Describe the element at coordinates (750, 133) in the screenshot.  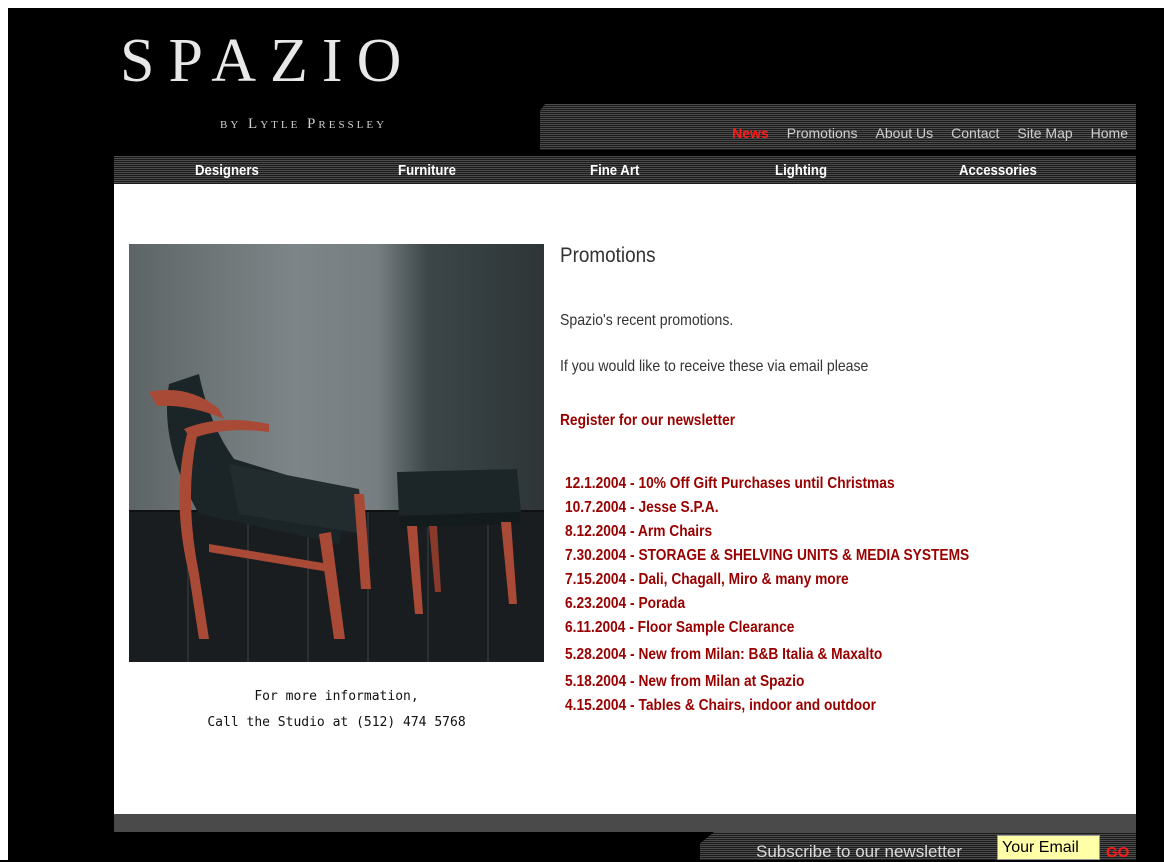
I see `nav-news: News` at that location.